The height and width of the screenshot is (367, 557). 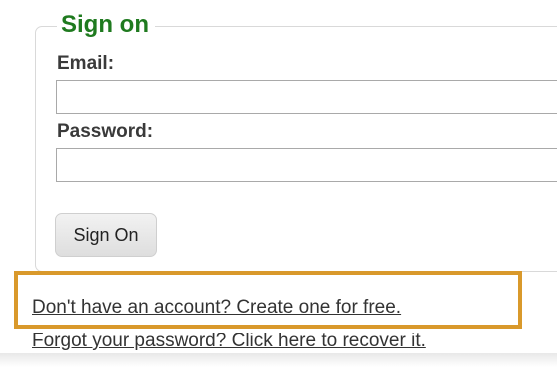 What do you see at coordinates (278, 360) in the screenshot?
I see `bottom-shadow` at bounding box center [278, 360].